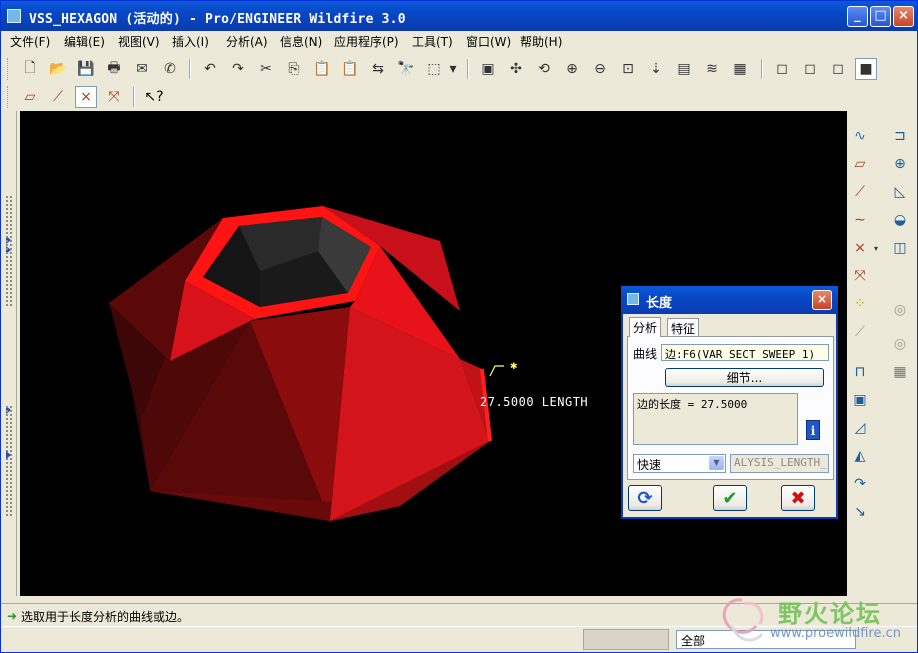 The height and width of the screenshot is (653, 918). Describe the element at coordinates (30, 97) in the screenshot. I see `datum-plane-display-icon: ▱` at that location.